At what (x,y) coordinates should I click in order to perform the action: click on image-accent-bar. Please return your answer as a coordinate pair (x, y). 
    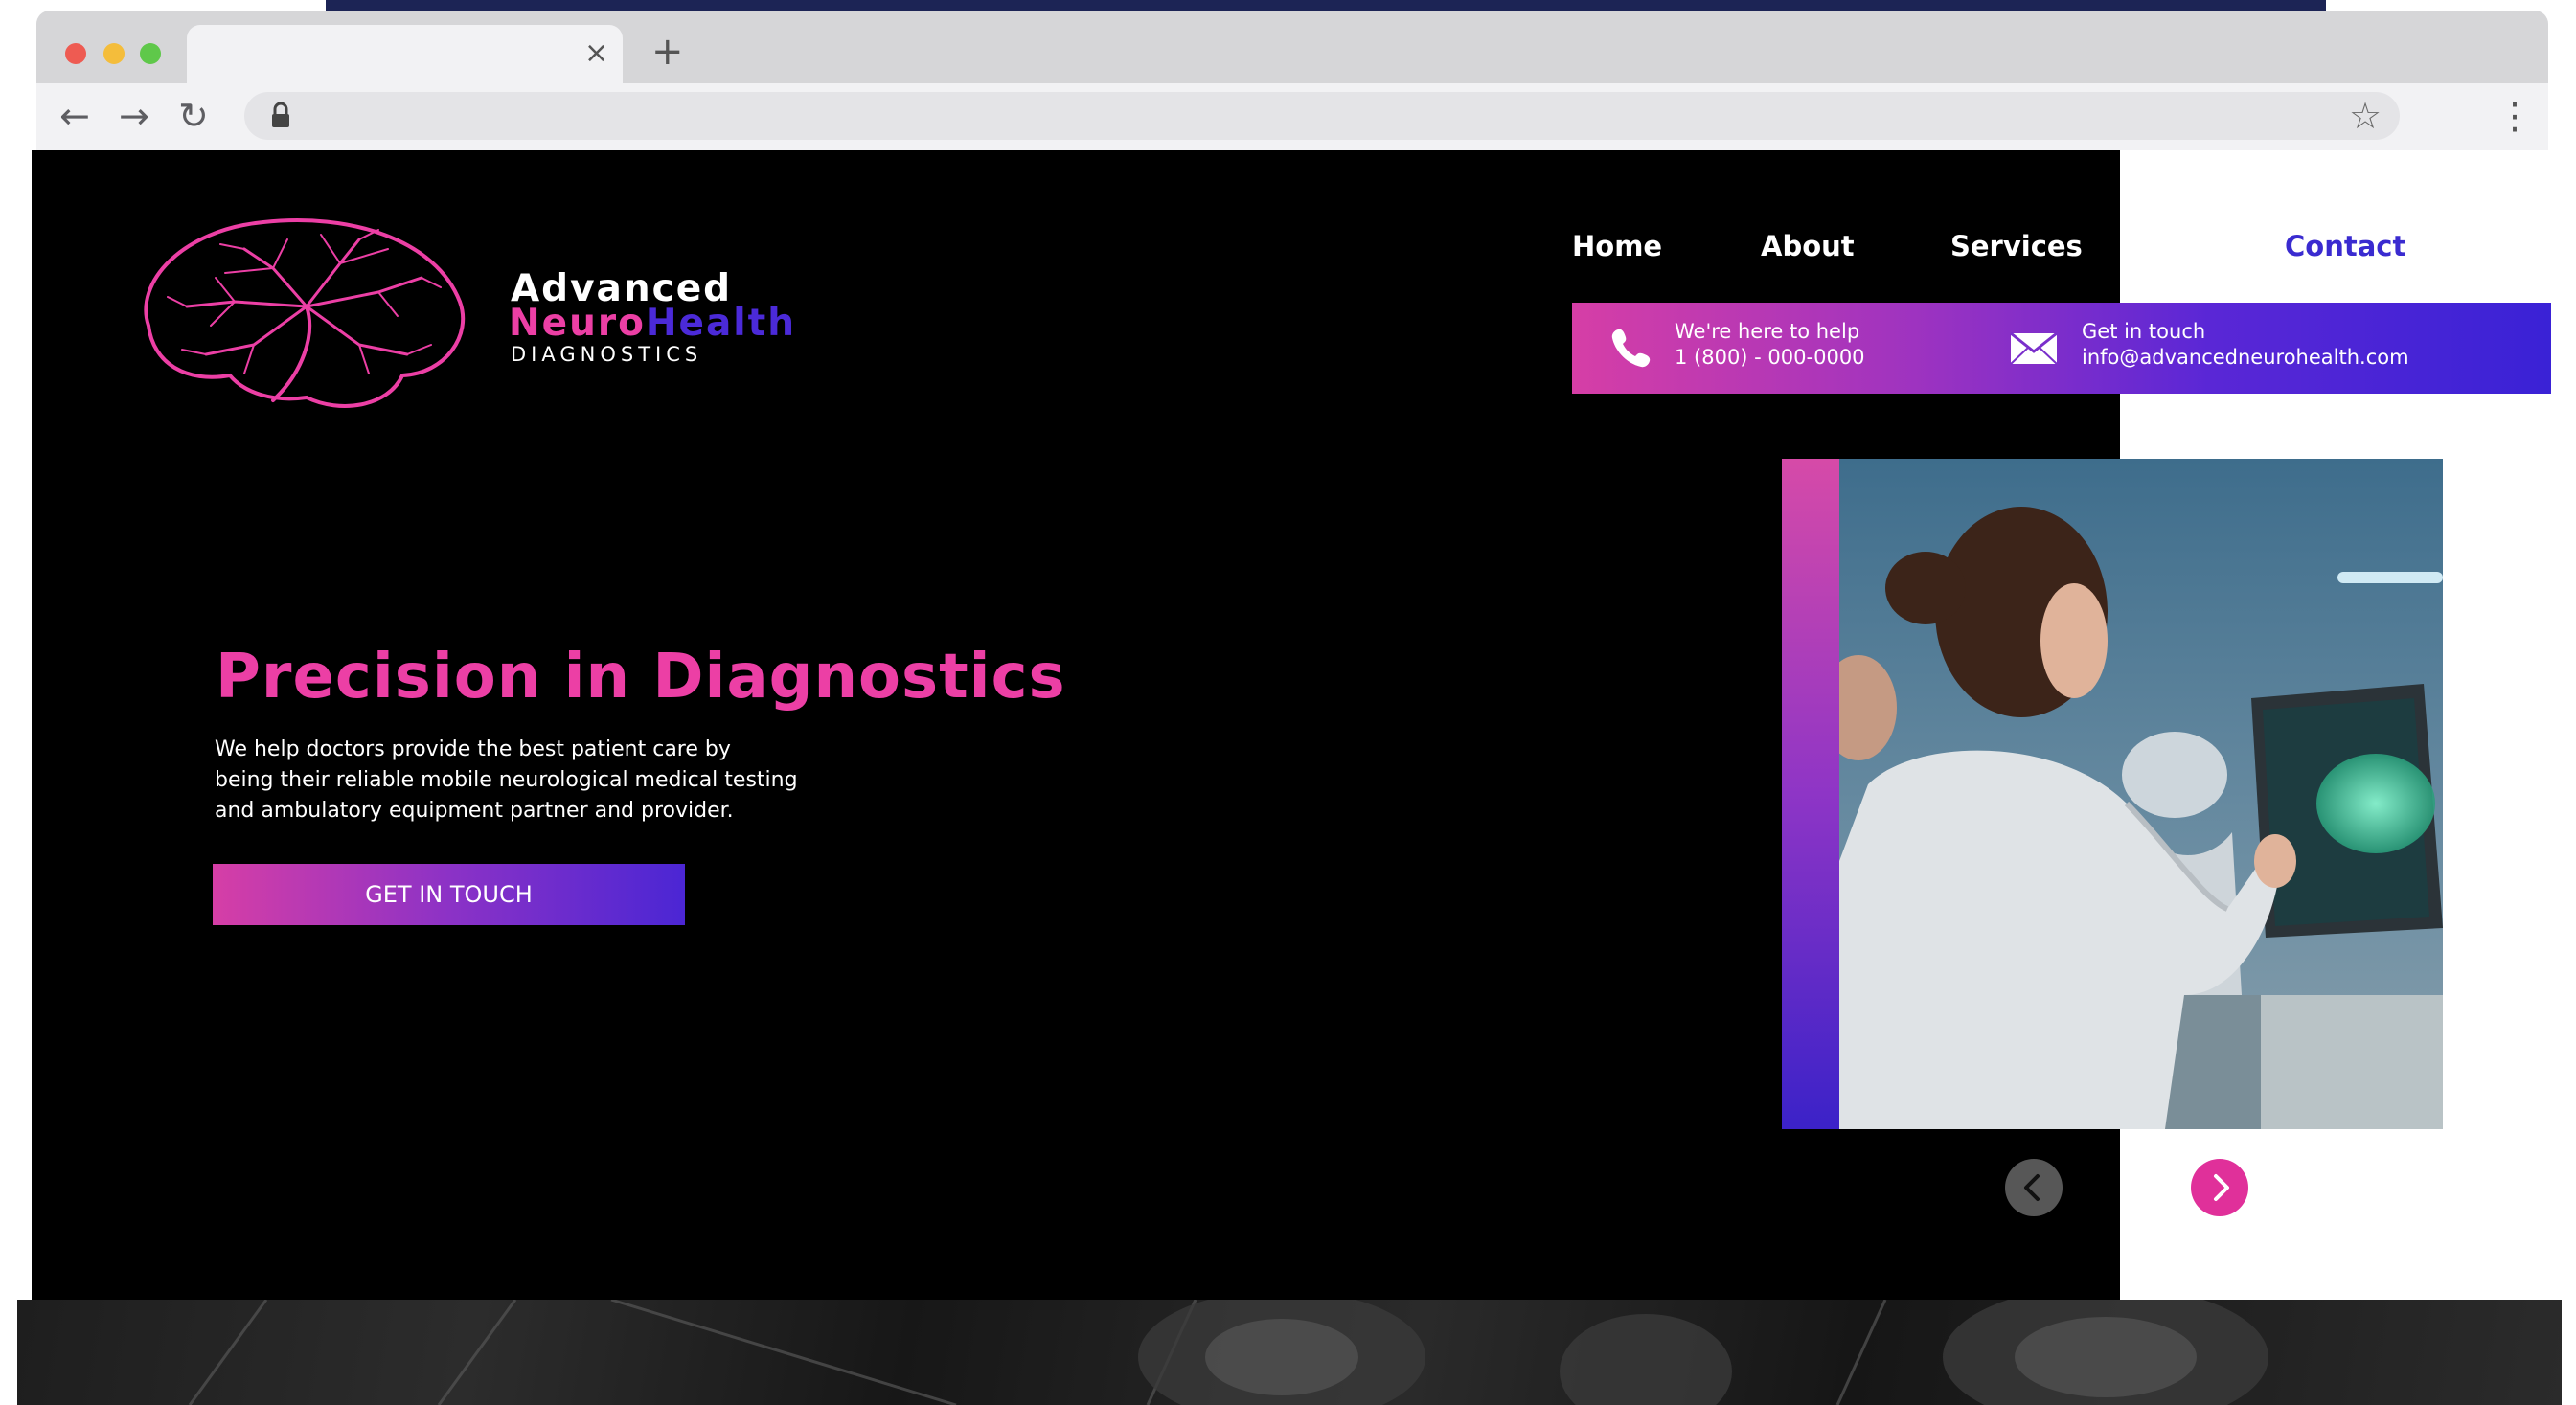
    Looking at the image, I should click on (1811, 794).